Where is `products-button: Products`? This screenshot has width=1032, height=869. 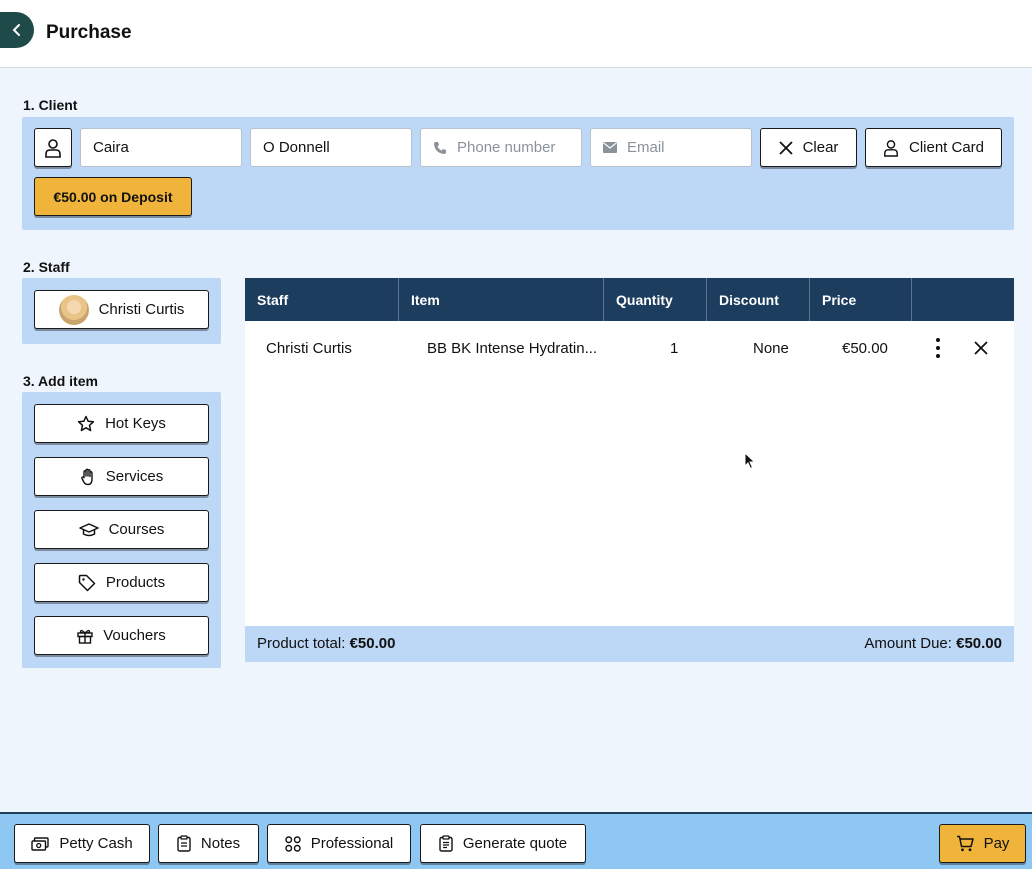
products-button: Products is located at coordinates (121, 582).